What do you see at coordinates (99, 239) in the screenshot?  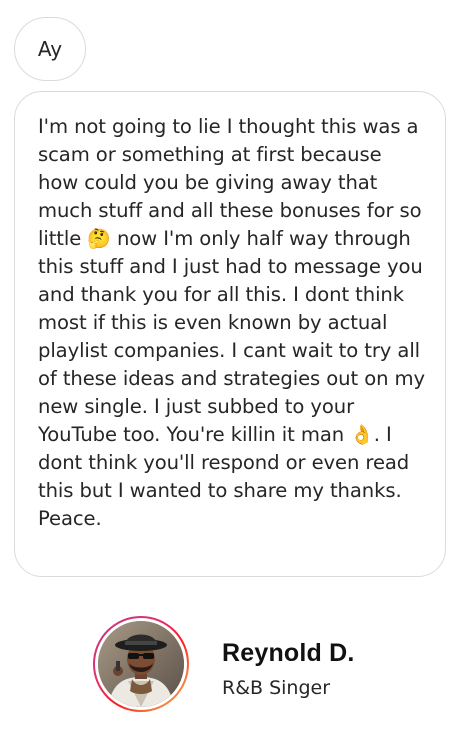 I see `thinking-face-emoji-icon: 🤔` at bounding box center [99, 239].